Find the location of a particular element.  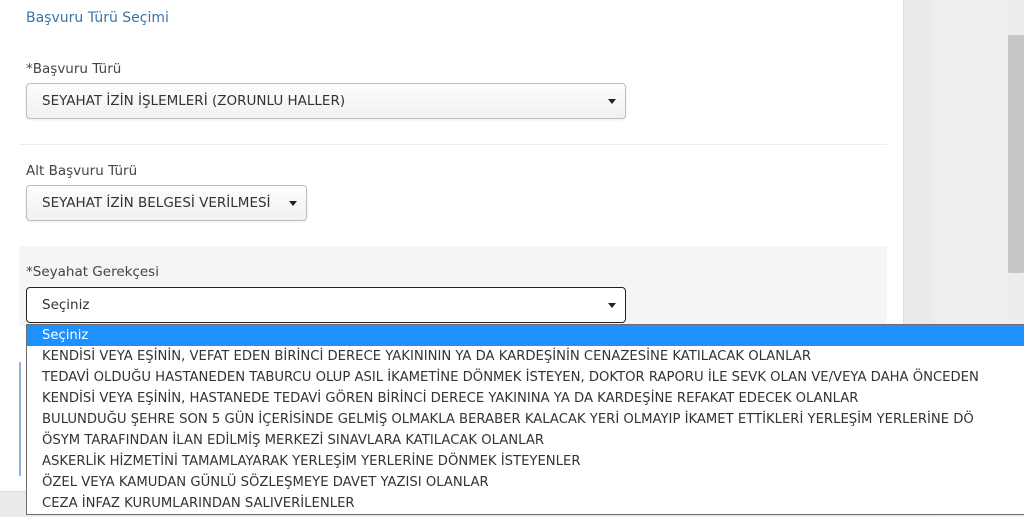

basvuru-turu-select: SEYAHAT İZİN İŞLEMLERİ (ZORUNLU HALLER) is located at coordinates (326, 101).